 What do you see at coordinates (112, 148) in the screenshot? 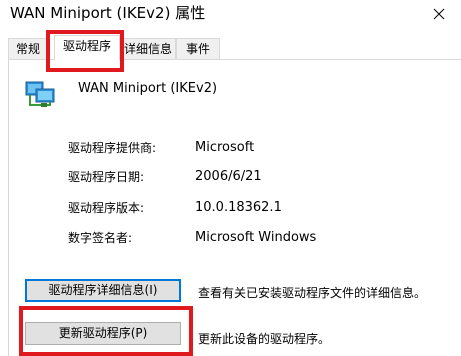
I see `provider-label: 驱动程序提供商:` at bounding box center [112, 148].